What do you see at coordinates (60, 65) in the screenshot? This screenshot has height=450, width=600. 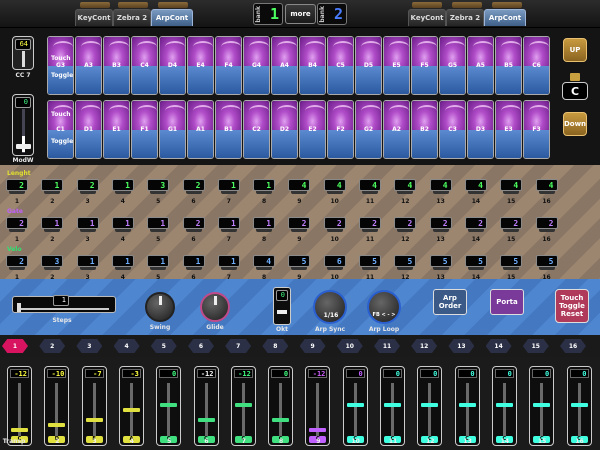 I see `upper-note-pad: G3` at bounding box center [60, 65].